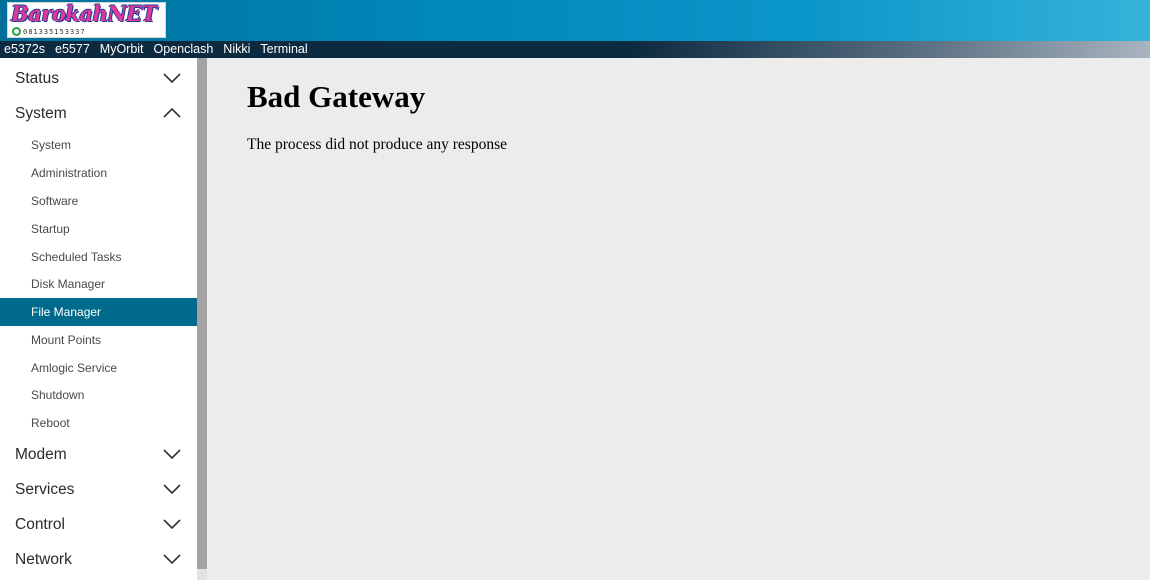  Describe the element at coordinates (66, 340) in the screenshot. I see `sidebar-item-label: Mount Points` at that location.